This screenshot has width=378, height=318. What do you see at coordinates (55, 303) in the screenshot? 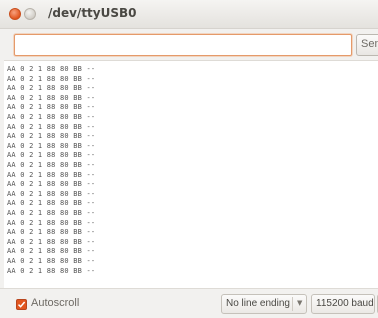
I see `autoscroll-label: Autoscroll` at bounding box center [55, 303].